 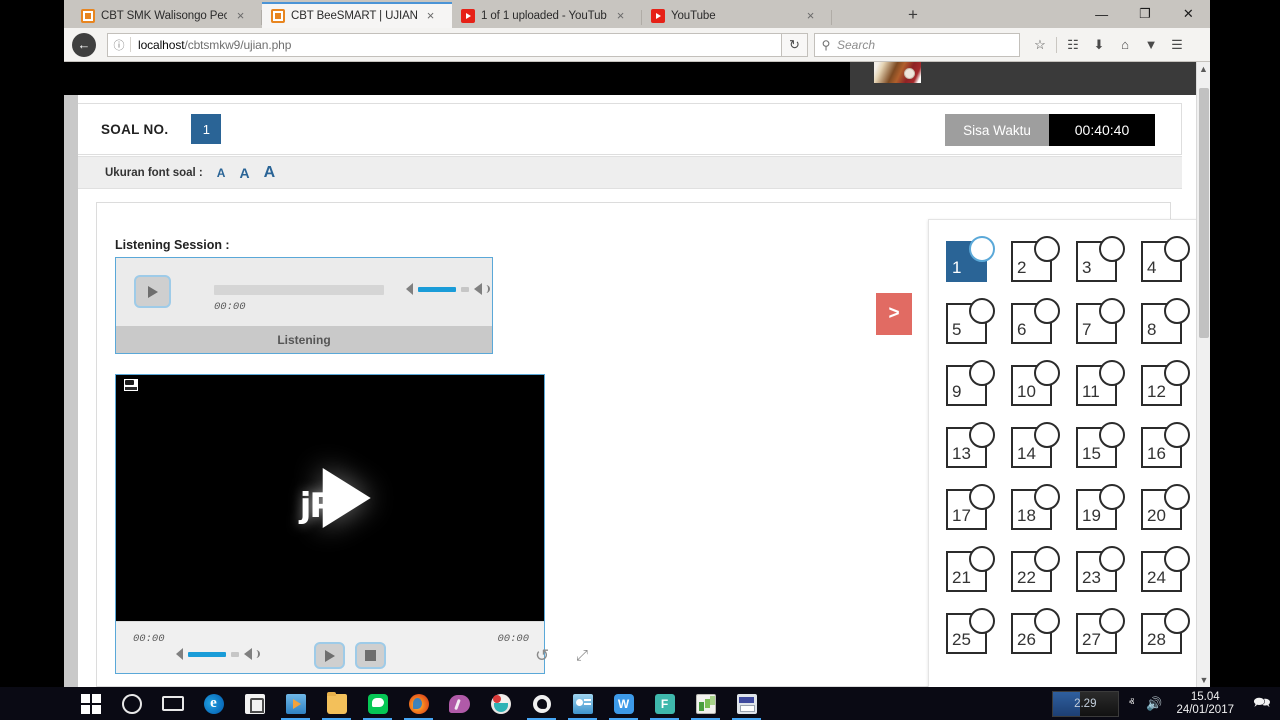 What do you see at coordinates (1154, 704) in the screenshot?
I see `volume-icon: 🔊` at bounding box center [1154, 704].